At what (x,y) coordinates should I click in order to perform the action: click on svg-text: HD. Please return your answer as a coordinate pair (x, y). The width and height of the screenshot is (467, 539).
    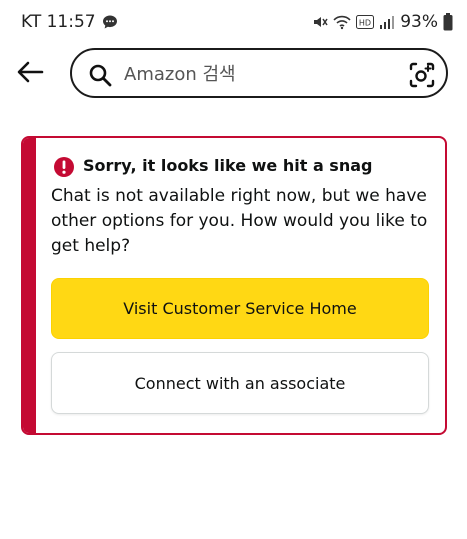
    Looking at the image, I should click on (365, 23).